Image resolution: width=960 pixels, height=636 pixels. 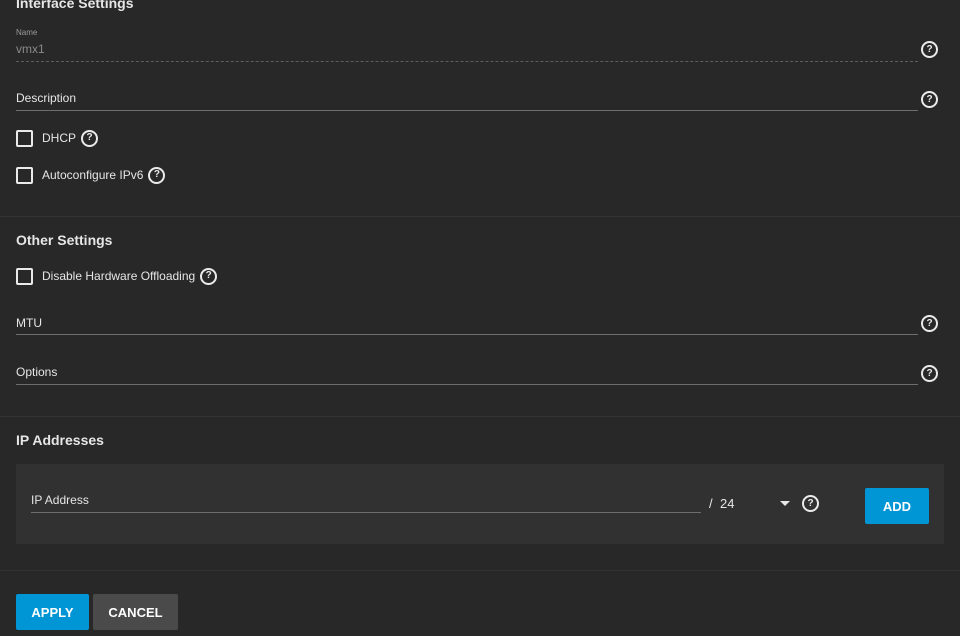 I want to click on disable-hw-offloading-label: Disable Hardware Offloading, so click(x=118, y=276).